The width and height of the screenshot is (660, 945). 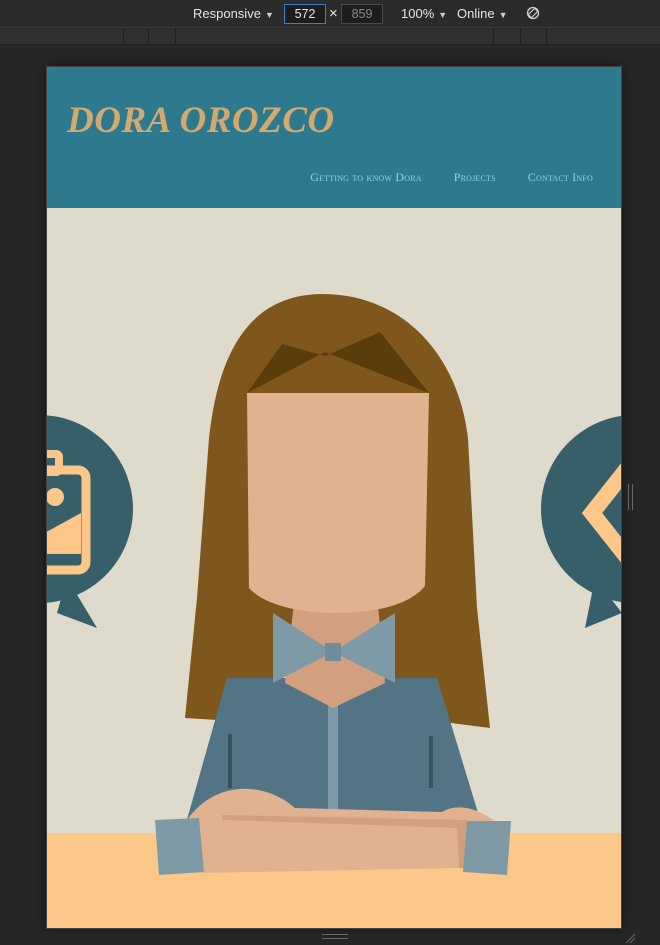 What do you see at coordinates (330, 37) in the screenshot?
I see `media-query-ruler` at bounding box center [330, 37].